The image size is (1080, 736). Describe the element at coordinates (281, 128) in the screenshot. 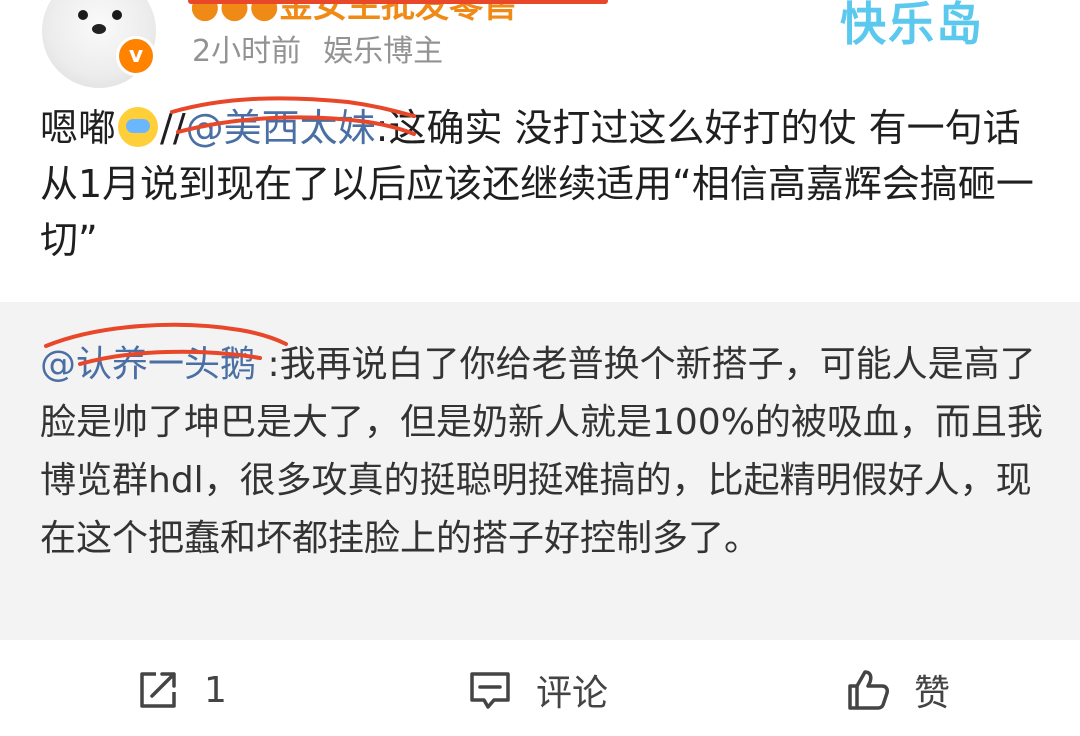

I see `post-mention: @美西太妹` at that location.